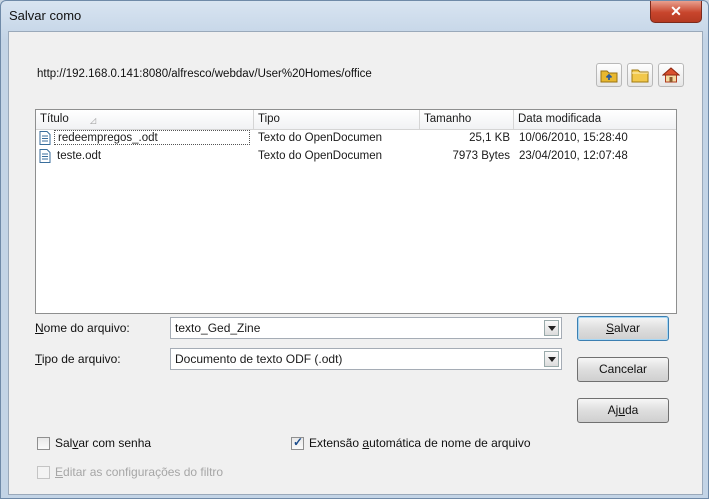  Describe the element at coordinates (145, 119) in the screenshot. I see `column-header-title: Título ◿` at that location.